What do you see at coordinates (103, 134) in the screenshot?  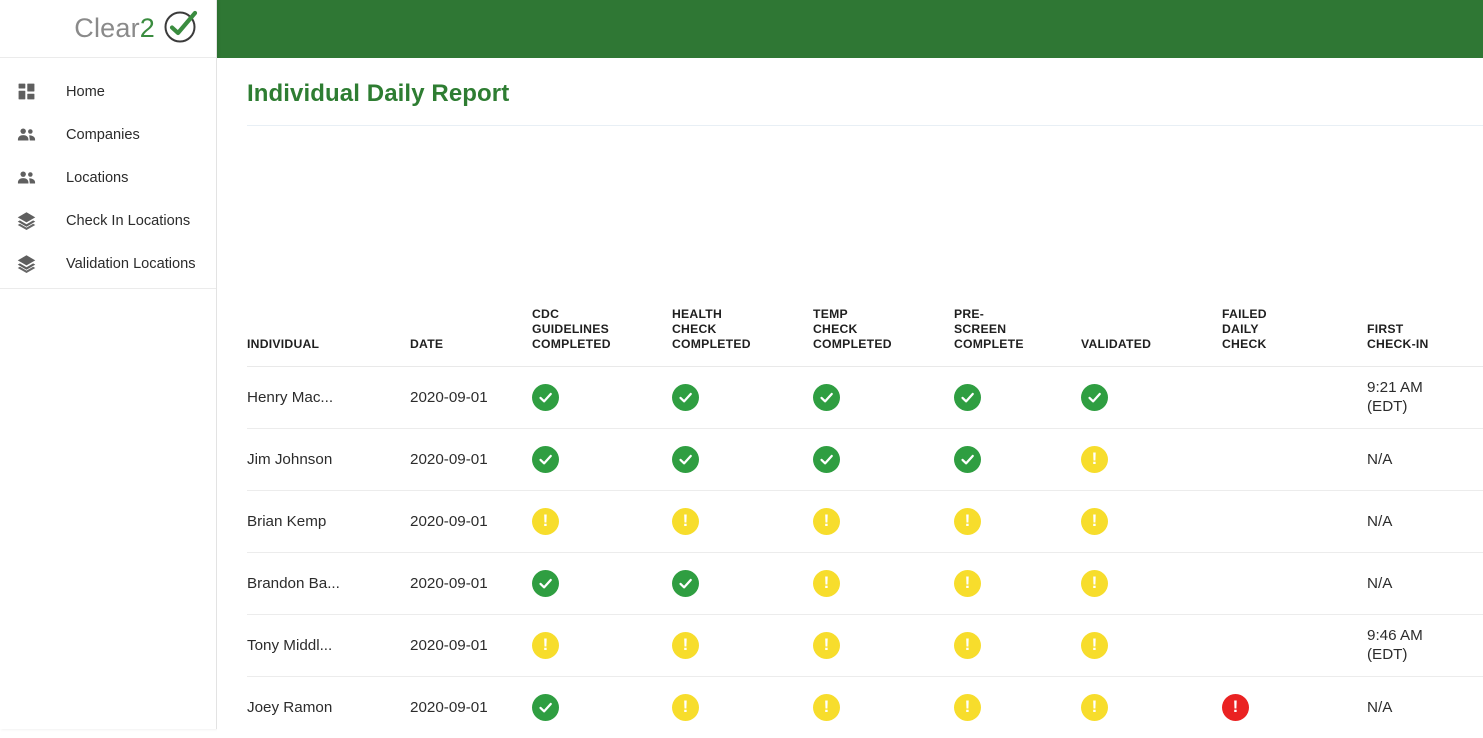 I see `sidebar-item-label: Companies` at bounding box center [103, 134].